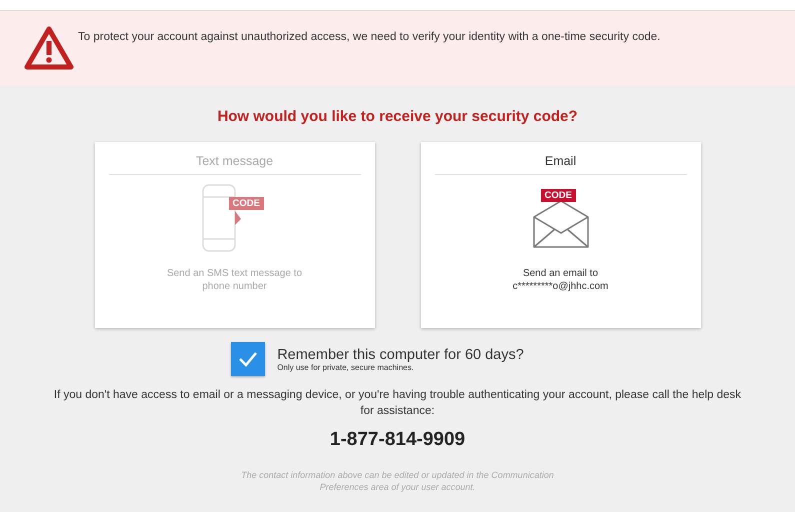 This screenshot has width=795, height=512. I want to click on alert-message: To protect your account against unauthorized access, we need to verify your identity with a one-time security code., so click(369, 37).